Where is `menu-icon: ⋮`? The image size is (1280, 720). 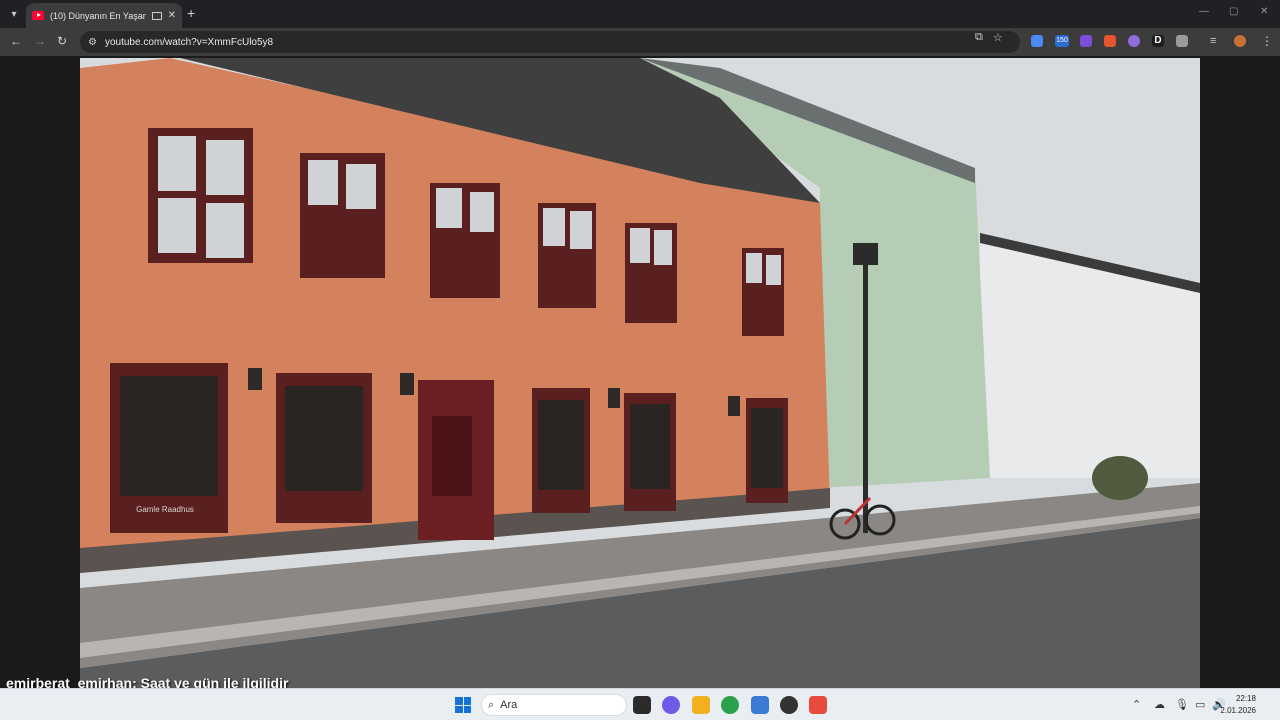
menu-icon: ⋮ is located at coordinates (1267, 41).